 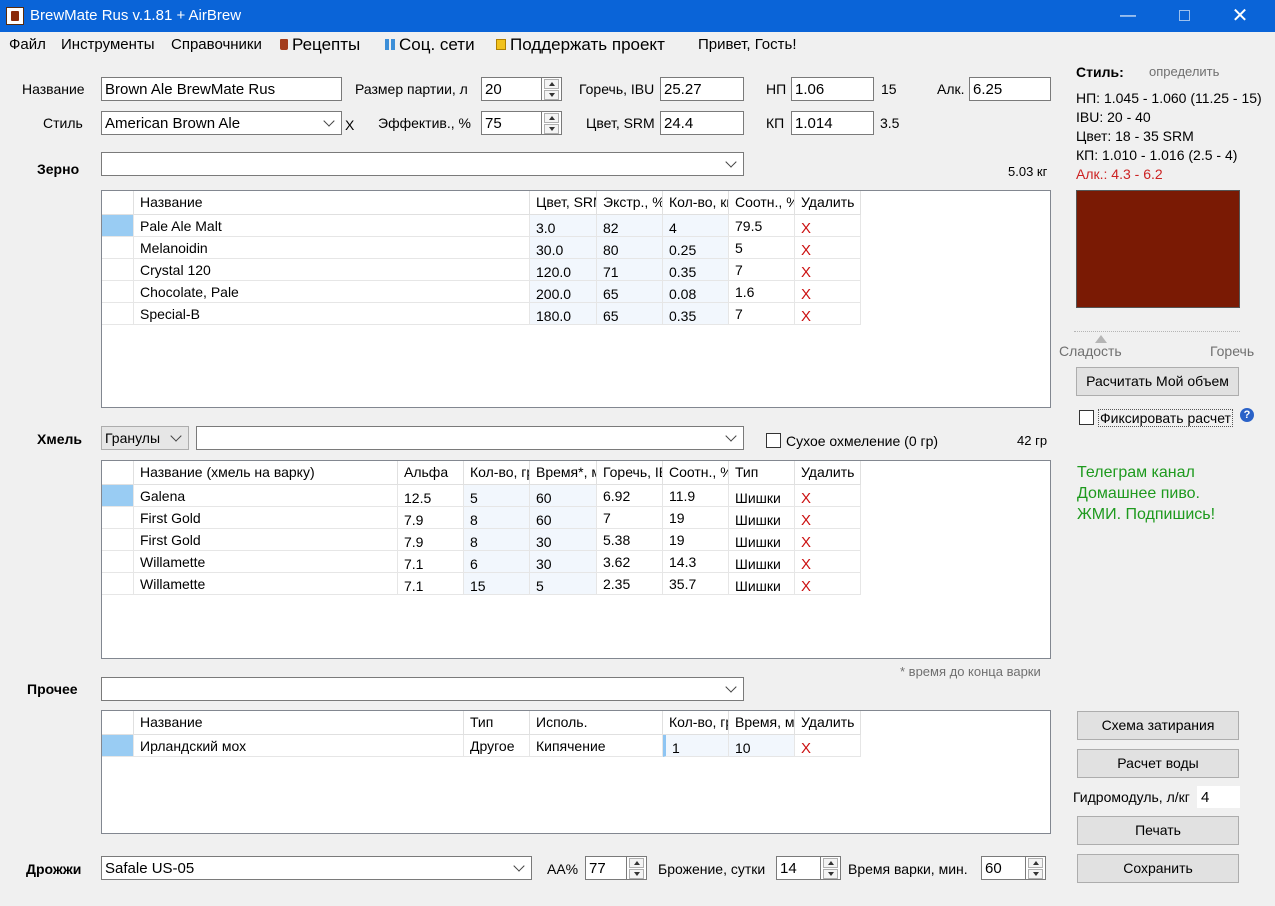 I want to click on yeast-select: Safale US-05, so click(x=316, y=868).